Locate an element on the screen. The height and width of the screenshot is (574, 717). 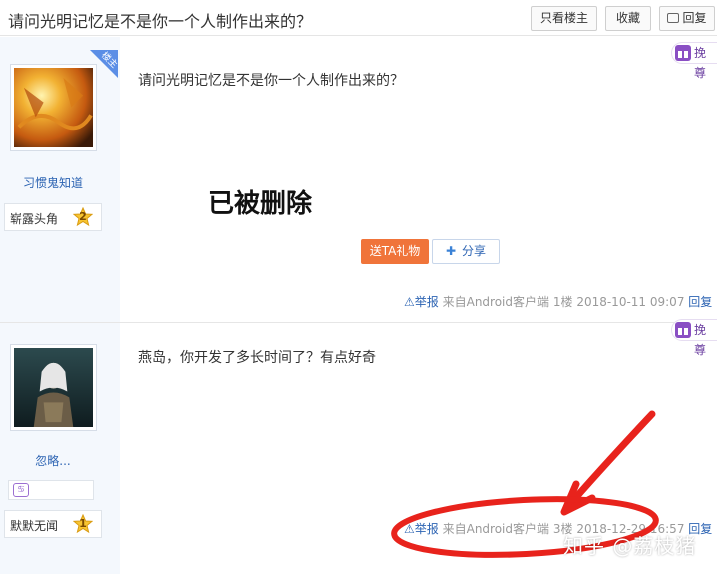
reply-link: 回复 is located at coordinates (700, 302).